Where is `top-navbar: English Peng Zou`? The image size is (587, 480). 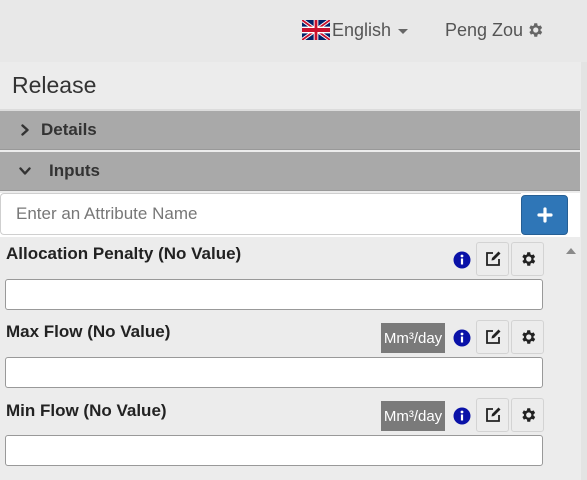 top-navbar: English Peng Zou is located at coordinates (293, 31).